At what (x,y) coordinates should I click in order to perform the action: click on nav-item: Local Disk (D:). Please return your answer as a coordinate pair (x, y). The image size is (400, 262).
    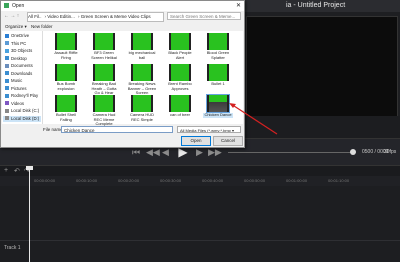
    Looking at the image, I should click on (22, 118).